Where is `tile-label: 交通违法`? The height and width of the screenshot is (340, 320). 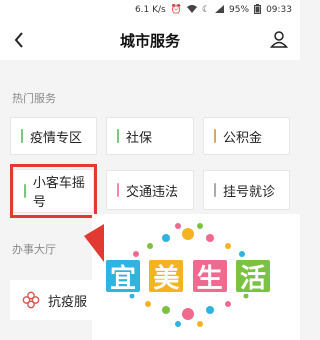 tile-label: 交通违法 is located at coordinates (152, 192).